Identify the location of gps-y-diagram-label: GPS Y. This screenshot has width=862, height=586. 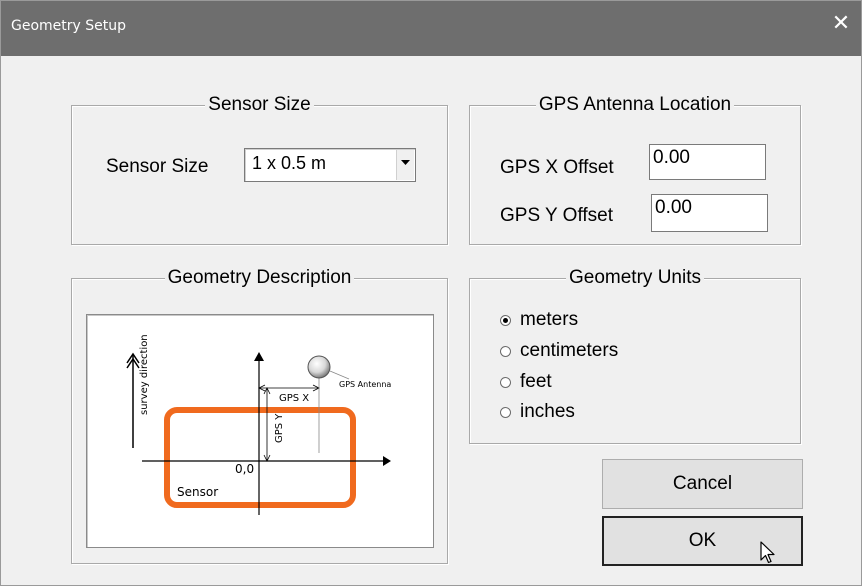
(279, 428).